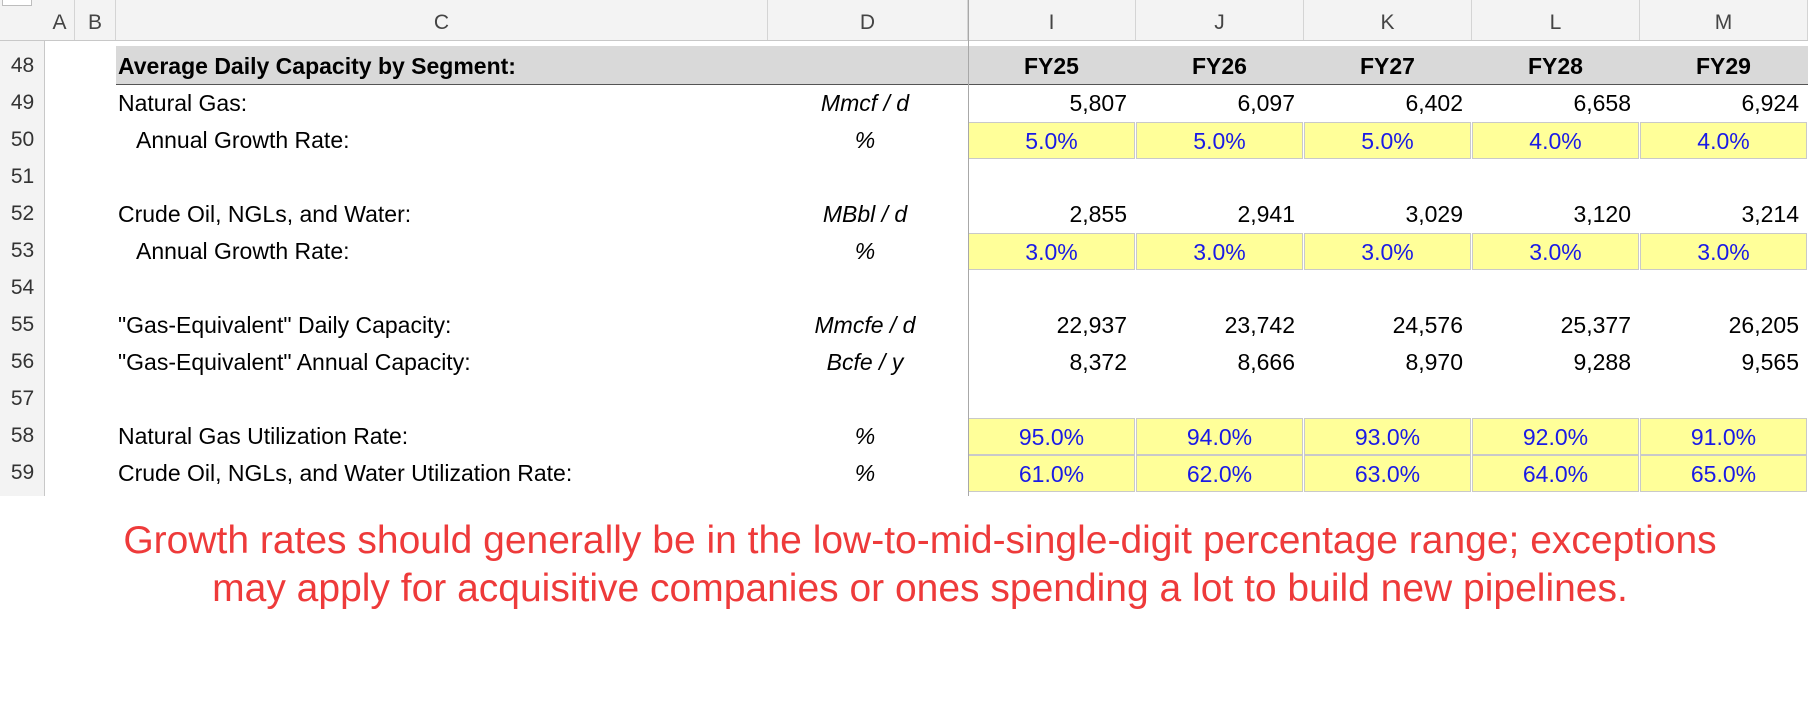 The width and height of the screenshot is (1808, 701). I want to click on row-header-52: 52, so click(22, 213).